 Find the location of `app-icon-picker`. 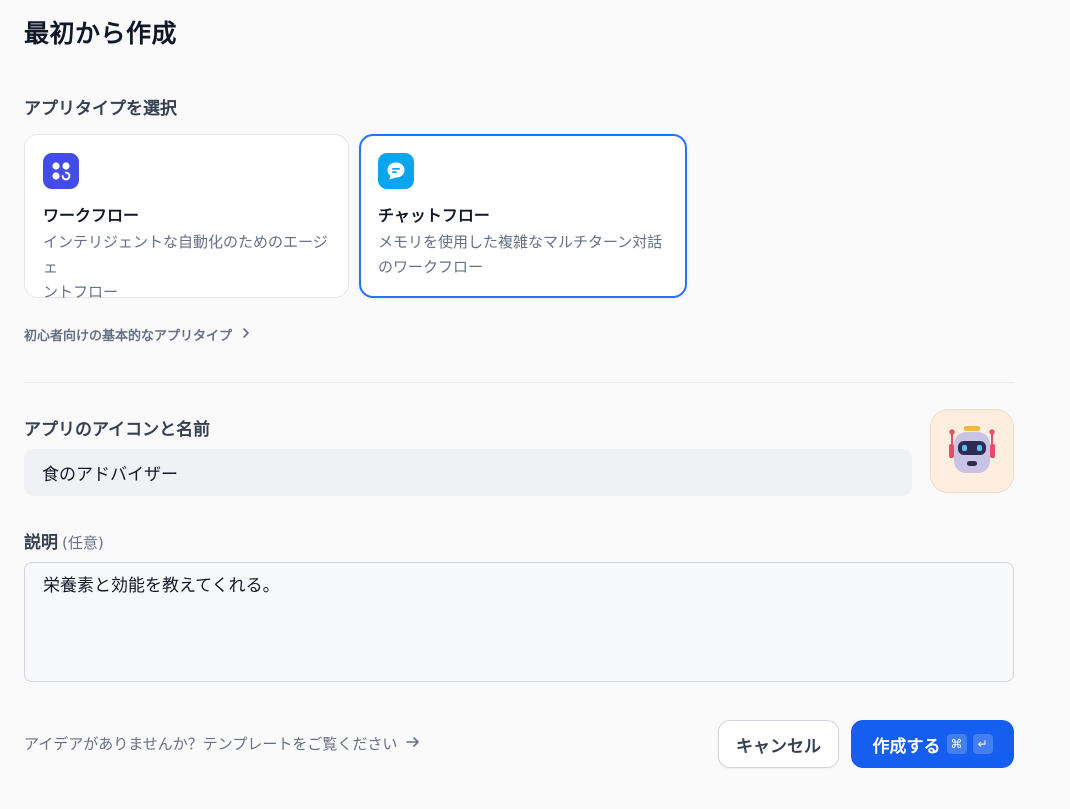

app-icon-picker is located at coordinates (972, 451).